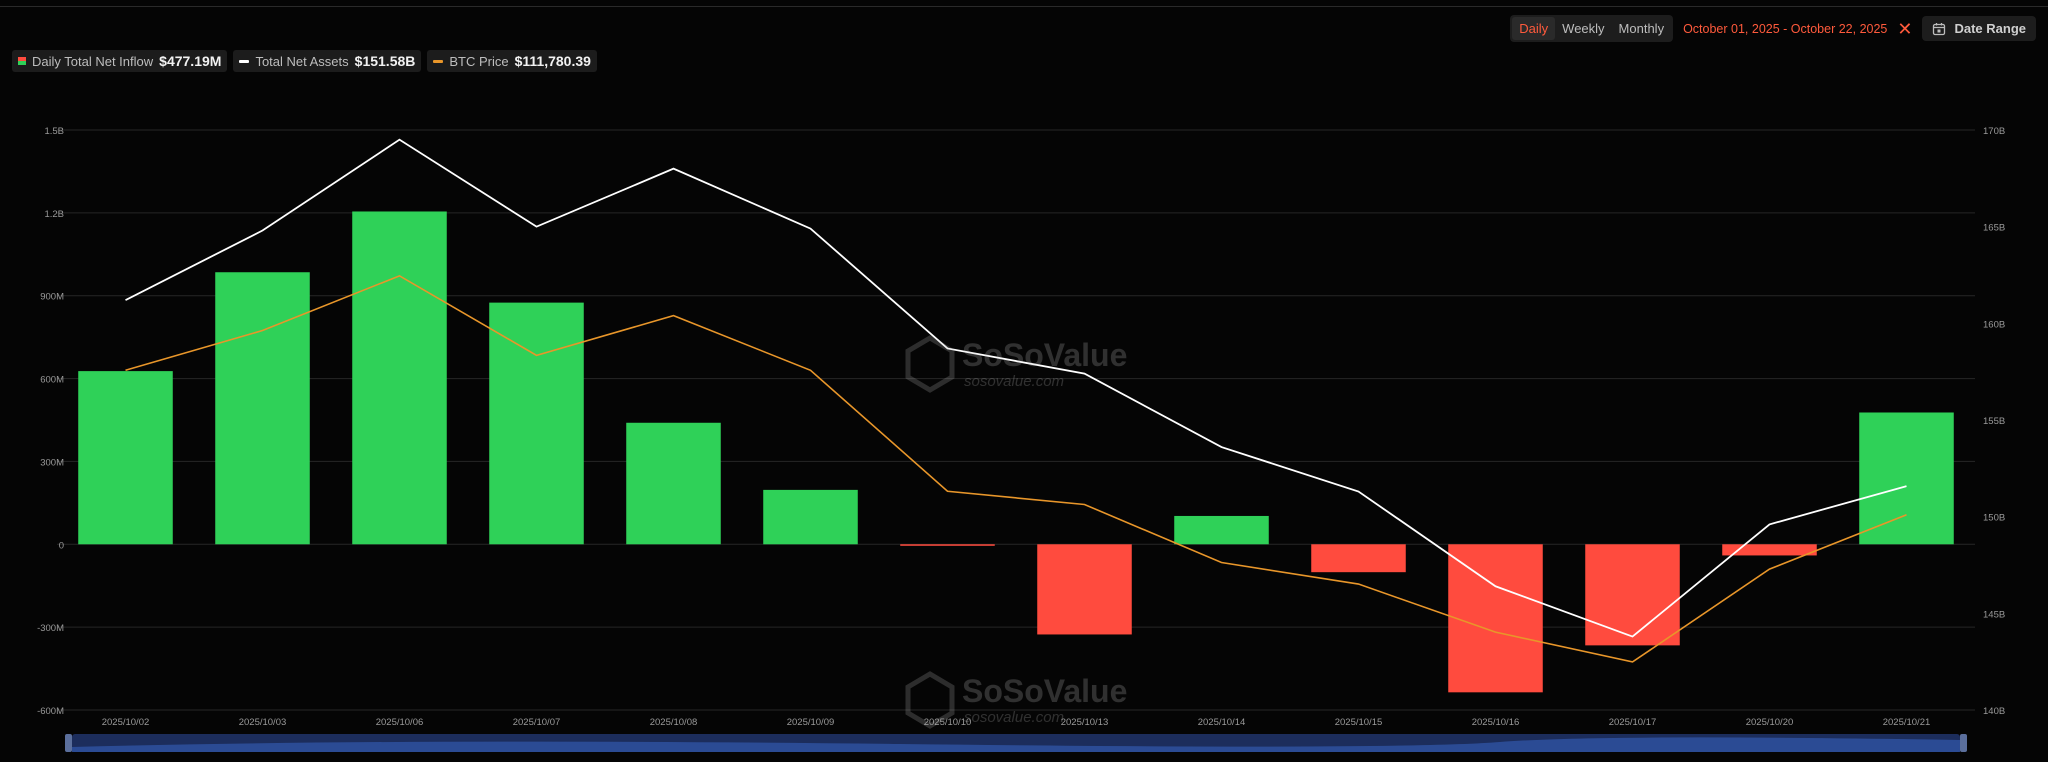  Describe the element at coordinates (52, 380) in the screenshot. I see `left-tick-label: 600M` at that location.